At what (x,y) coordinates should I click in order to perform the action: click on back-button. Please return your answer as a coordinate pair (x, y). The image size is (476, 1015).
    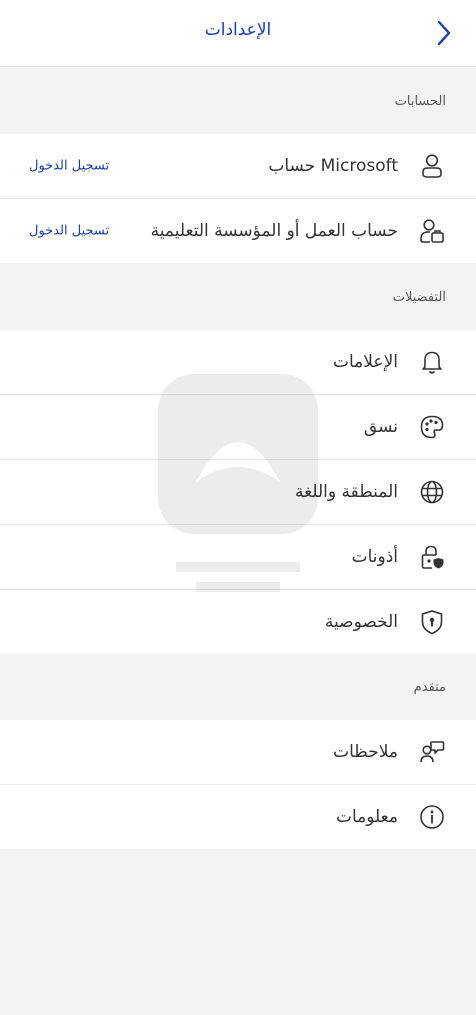
    Looking at the image, I should click on (444, 33).